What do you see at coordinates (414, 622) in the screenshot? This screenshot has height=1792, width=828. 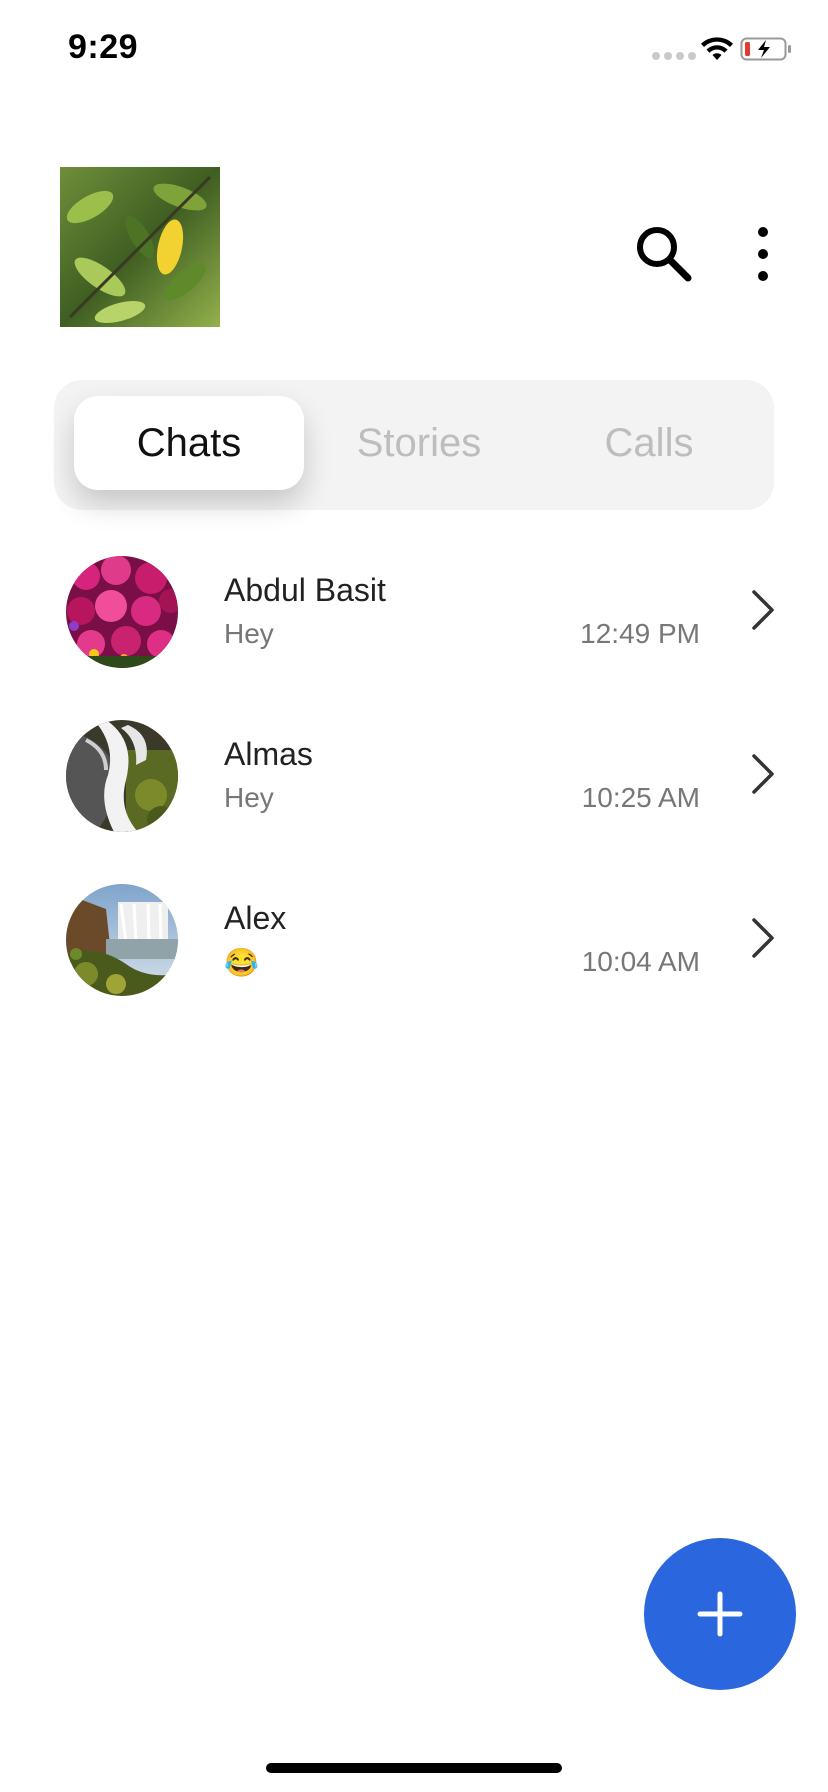 I see `chat-row: Abdul Basit Hey 12:49 PM` at bounding box center [414, 622].